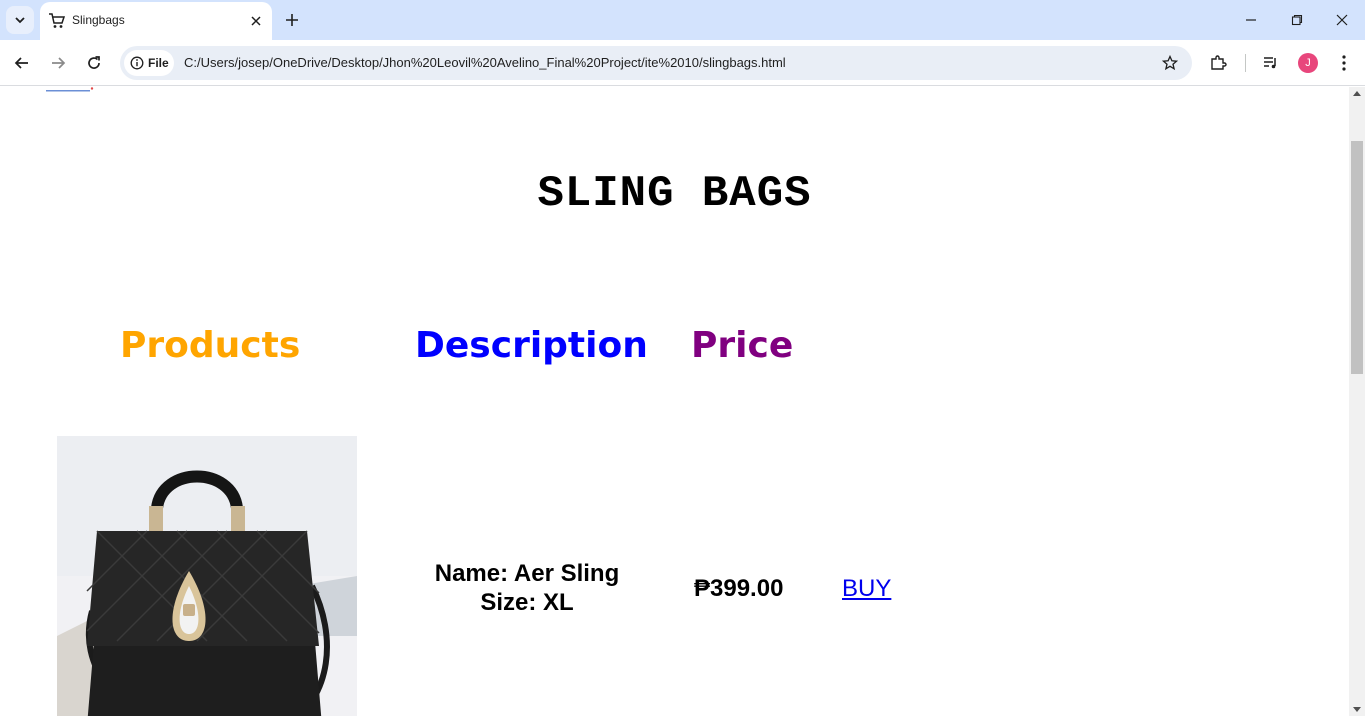 This screenshot has height=716, width=1365. I want to click on buy-link: BUY, so click(866, 589).